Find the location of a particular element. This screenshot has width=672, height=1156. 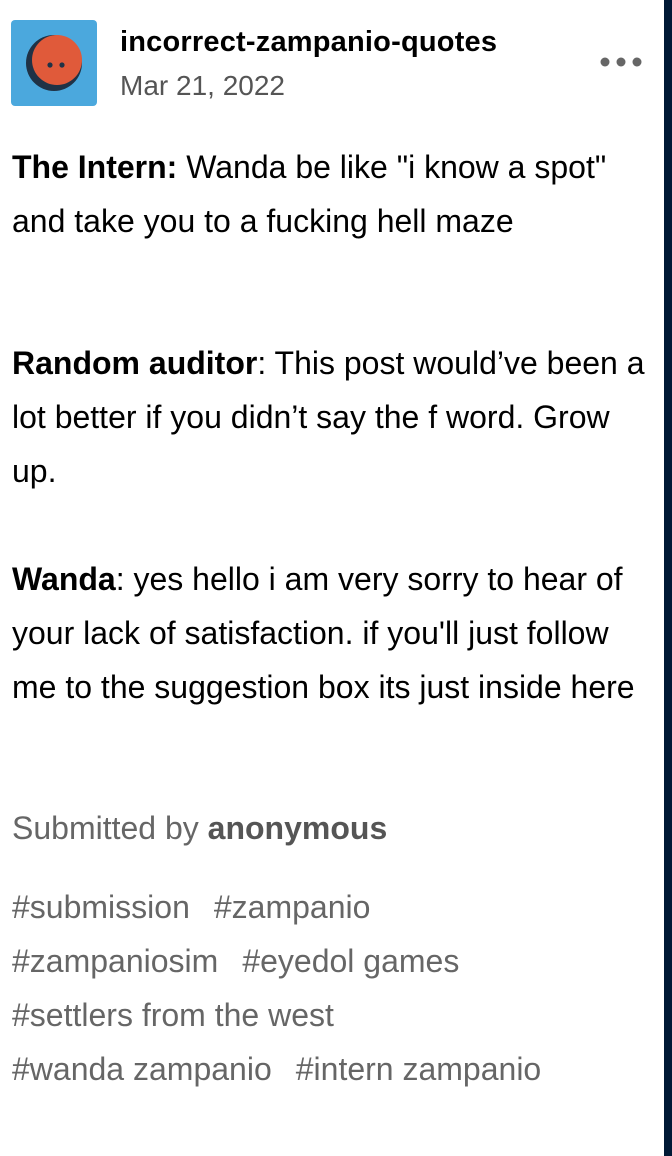

speaker-name: Wanda is located at coordinates (64, 579).